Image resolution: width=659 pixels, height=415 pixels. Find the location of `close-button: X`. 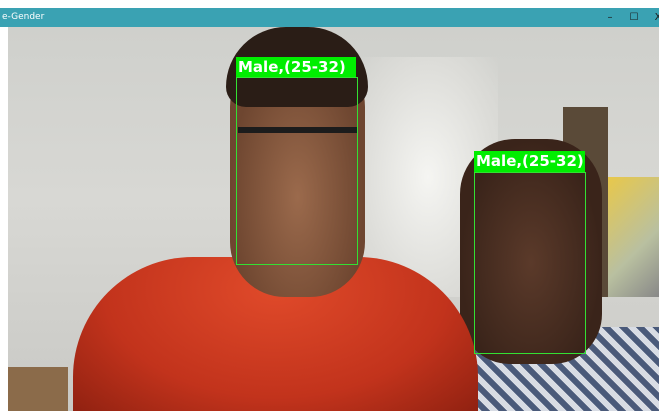

close-button: X is located at coordinates (652, 17).